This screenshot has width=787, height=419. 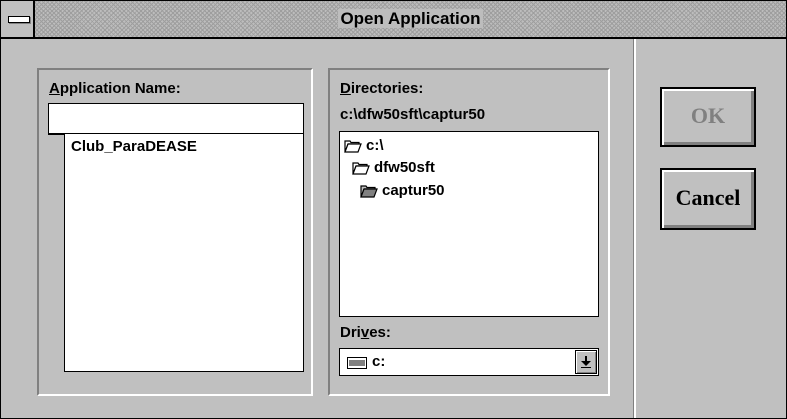 I want to click on cancel-button: Cancel, so click(x=708, y=199).